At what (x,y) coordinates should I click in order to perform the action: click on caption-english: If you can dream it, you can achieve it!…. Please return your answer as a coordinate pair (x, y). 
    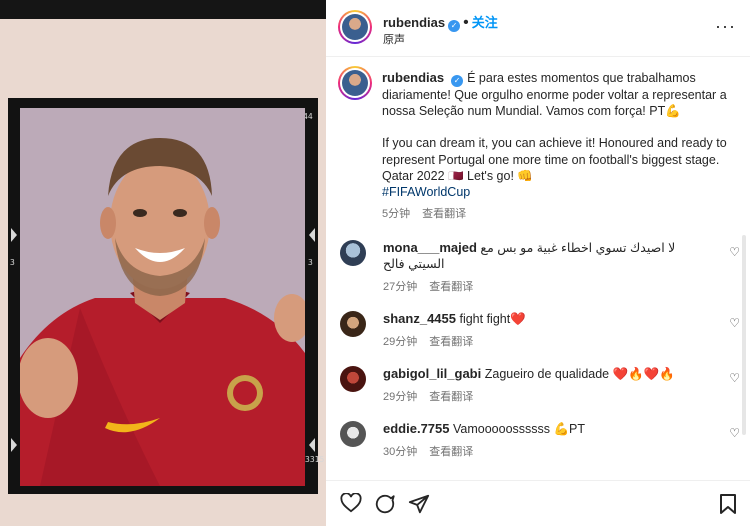
    Looking at the image, I should click on (554, 159).